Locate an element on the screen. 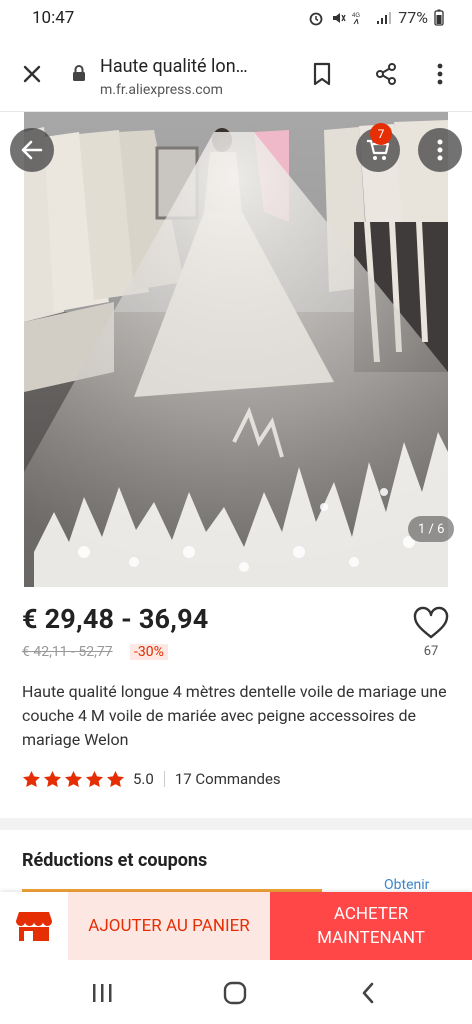  browser-toolbar: Haute qualité lon… m.fr.aliexpress.com is located at coordinates (236, 76).